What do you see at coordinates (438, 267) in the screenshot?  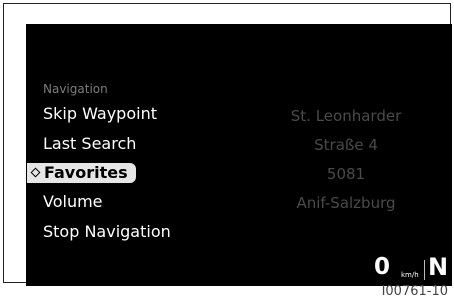 I see `gear-indicator: N` at bounding box center [438, 267].